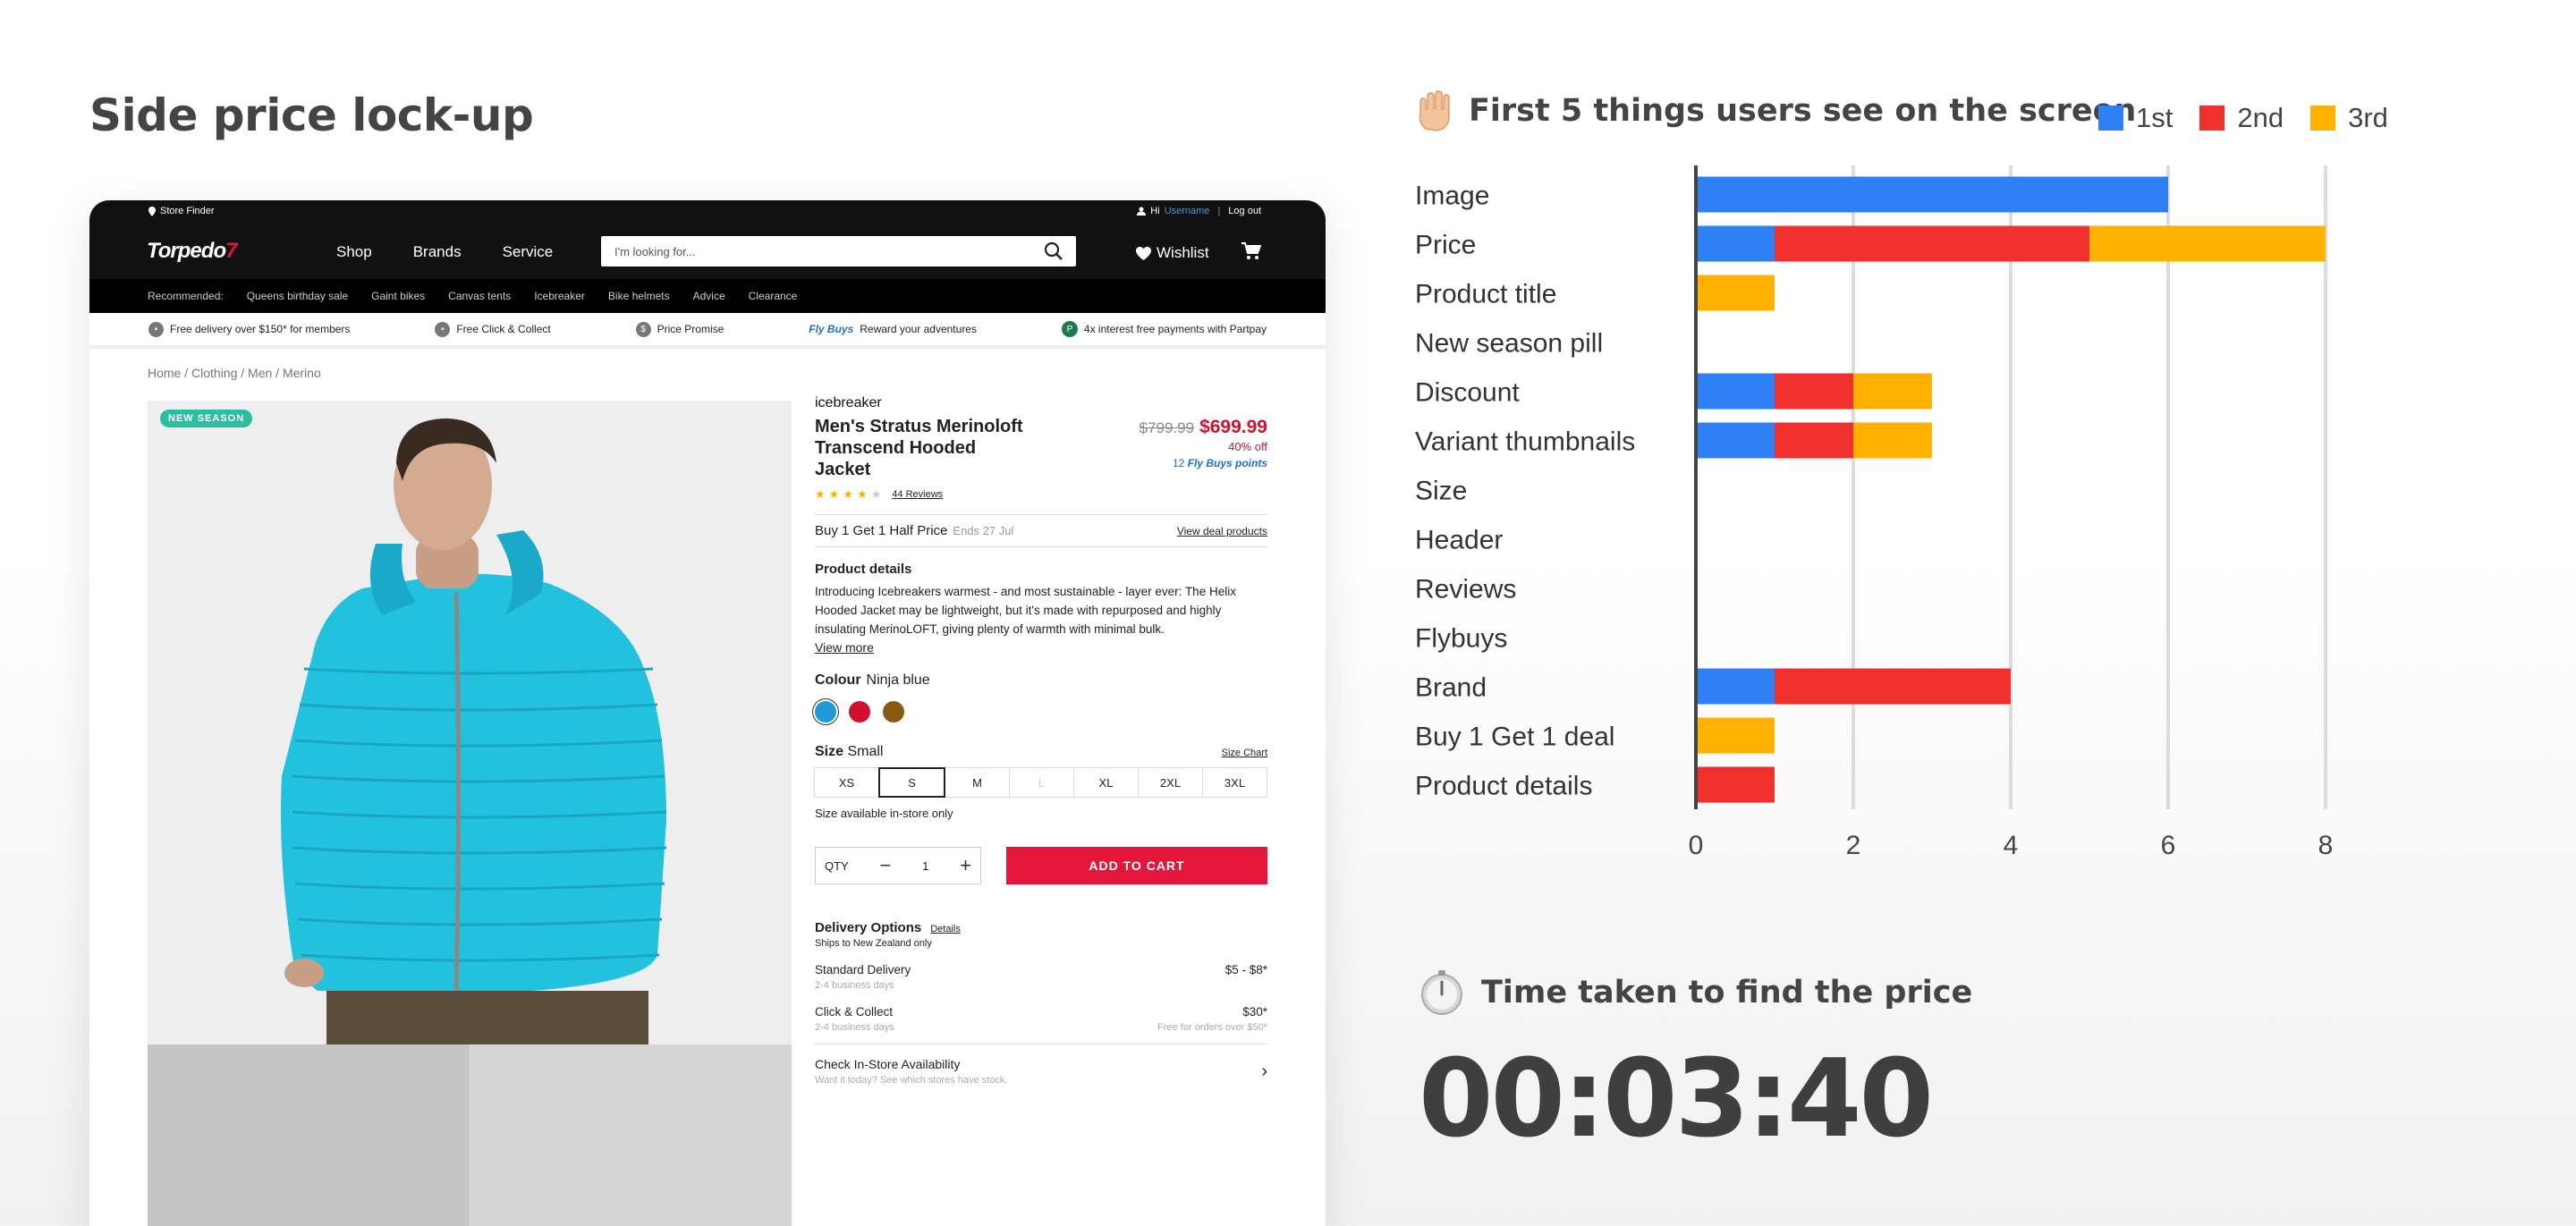 This screenshot has width=2576, height=1226. What do you see at coordinates (1222, 531) in the screenshot?
I see `view-deal-link: View deal products` at bounding box center [1222, 531].